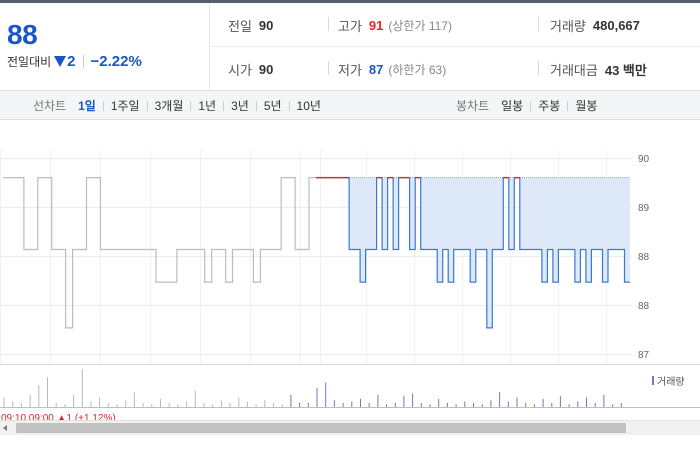  What do you see at coordinates (586, 105) in the screenshot?
I see `candle-monthly: 월봉` at bounding box center [586, 105].